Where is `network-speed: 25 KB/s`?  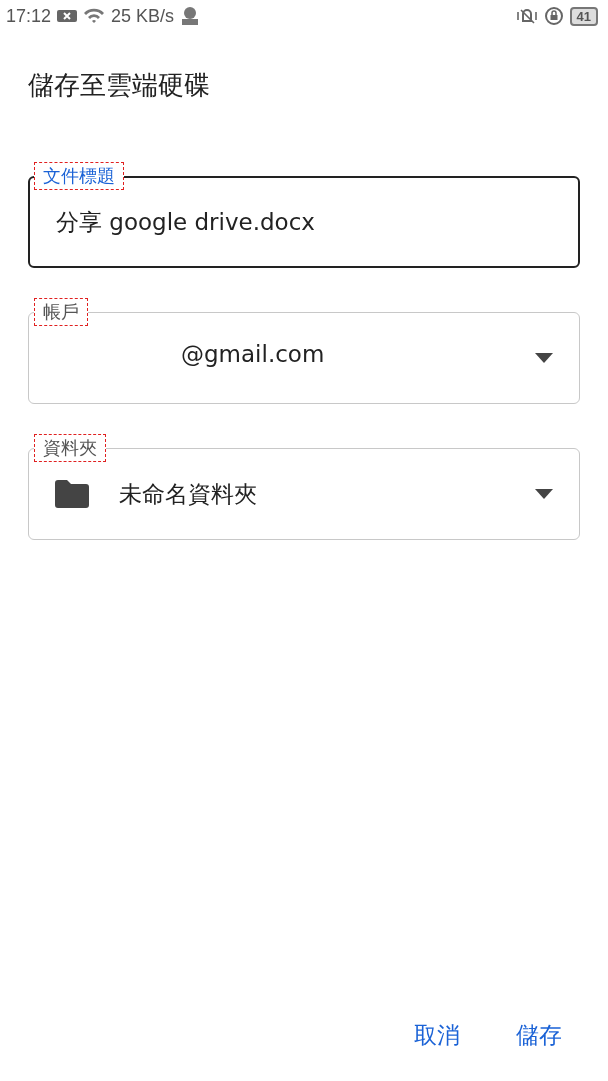 network-speed: 25 KB/s is located at coordinates (143, 16).